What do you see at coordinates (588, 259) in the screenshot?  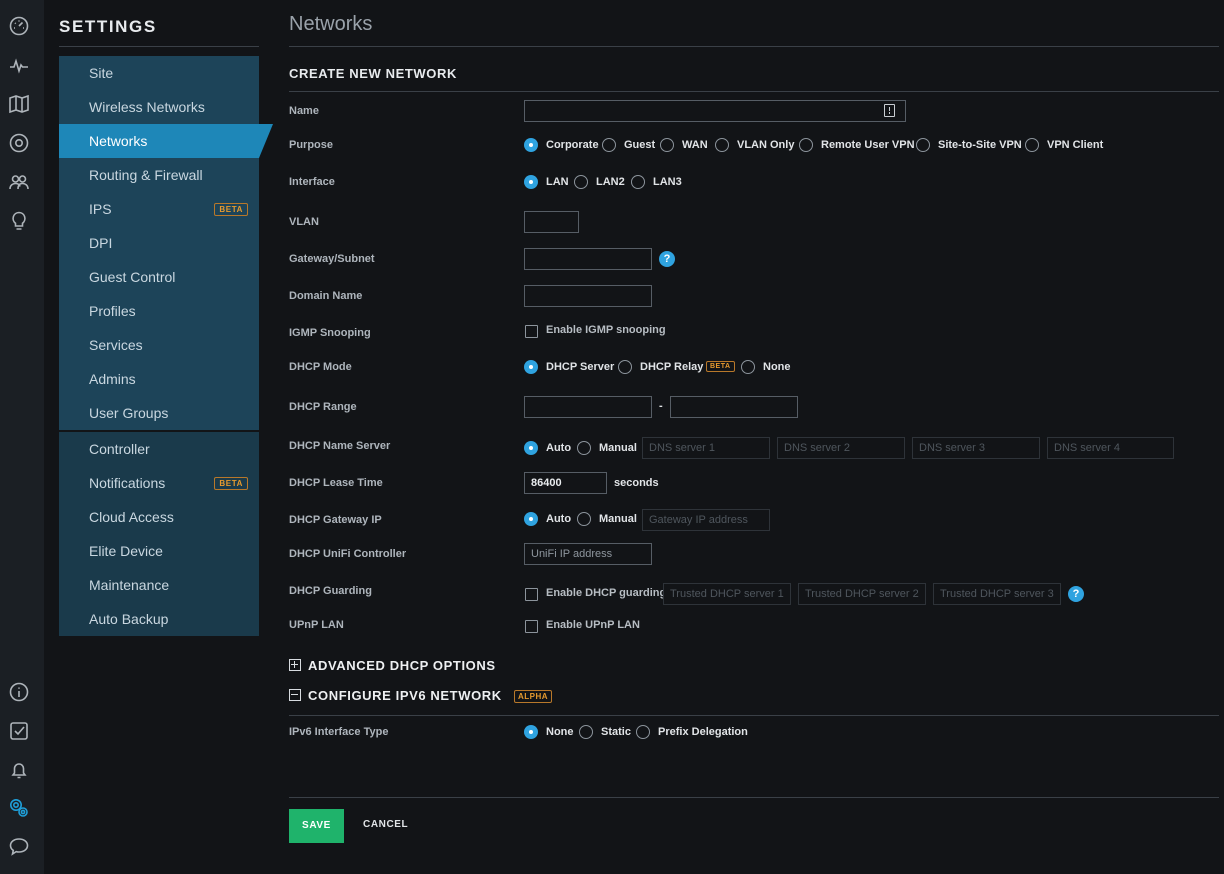 I see `gateway-subnet-input` at bounding box center [588, 259].